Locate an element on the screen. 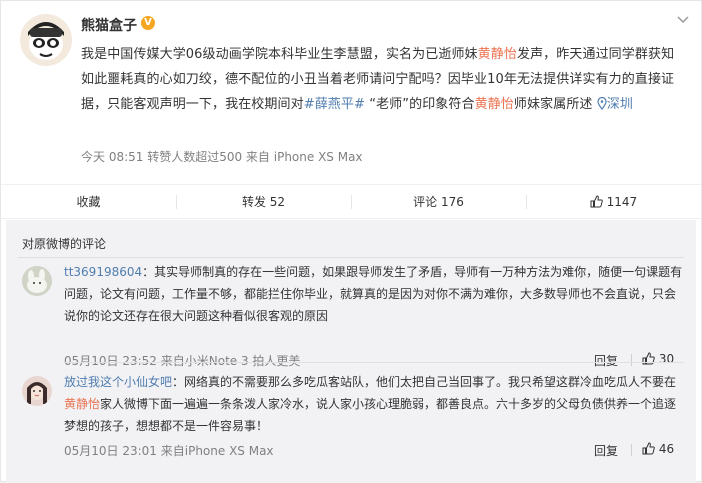 The width and height of the screenshot is (702, 483). post-text: 师妹家属所述 is located at coordinates (555, 104).